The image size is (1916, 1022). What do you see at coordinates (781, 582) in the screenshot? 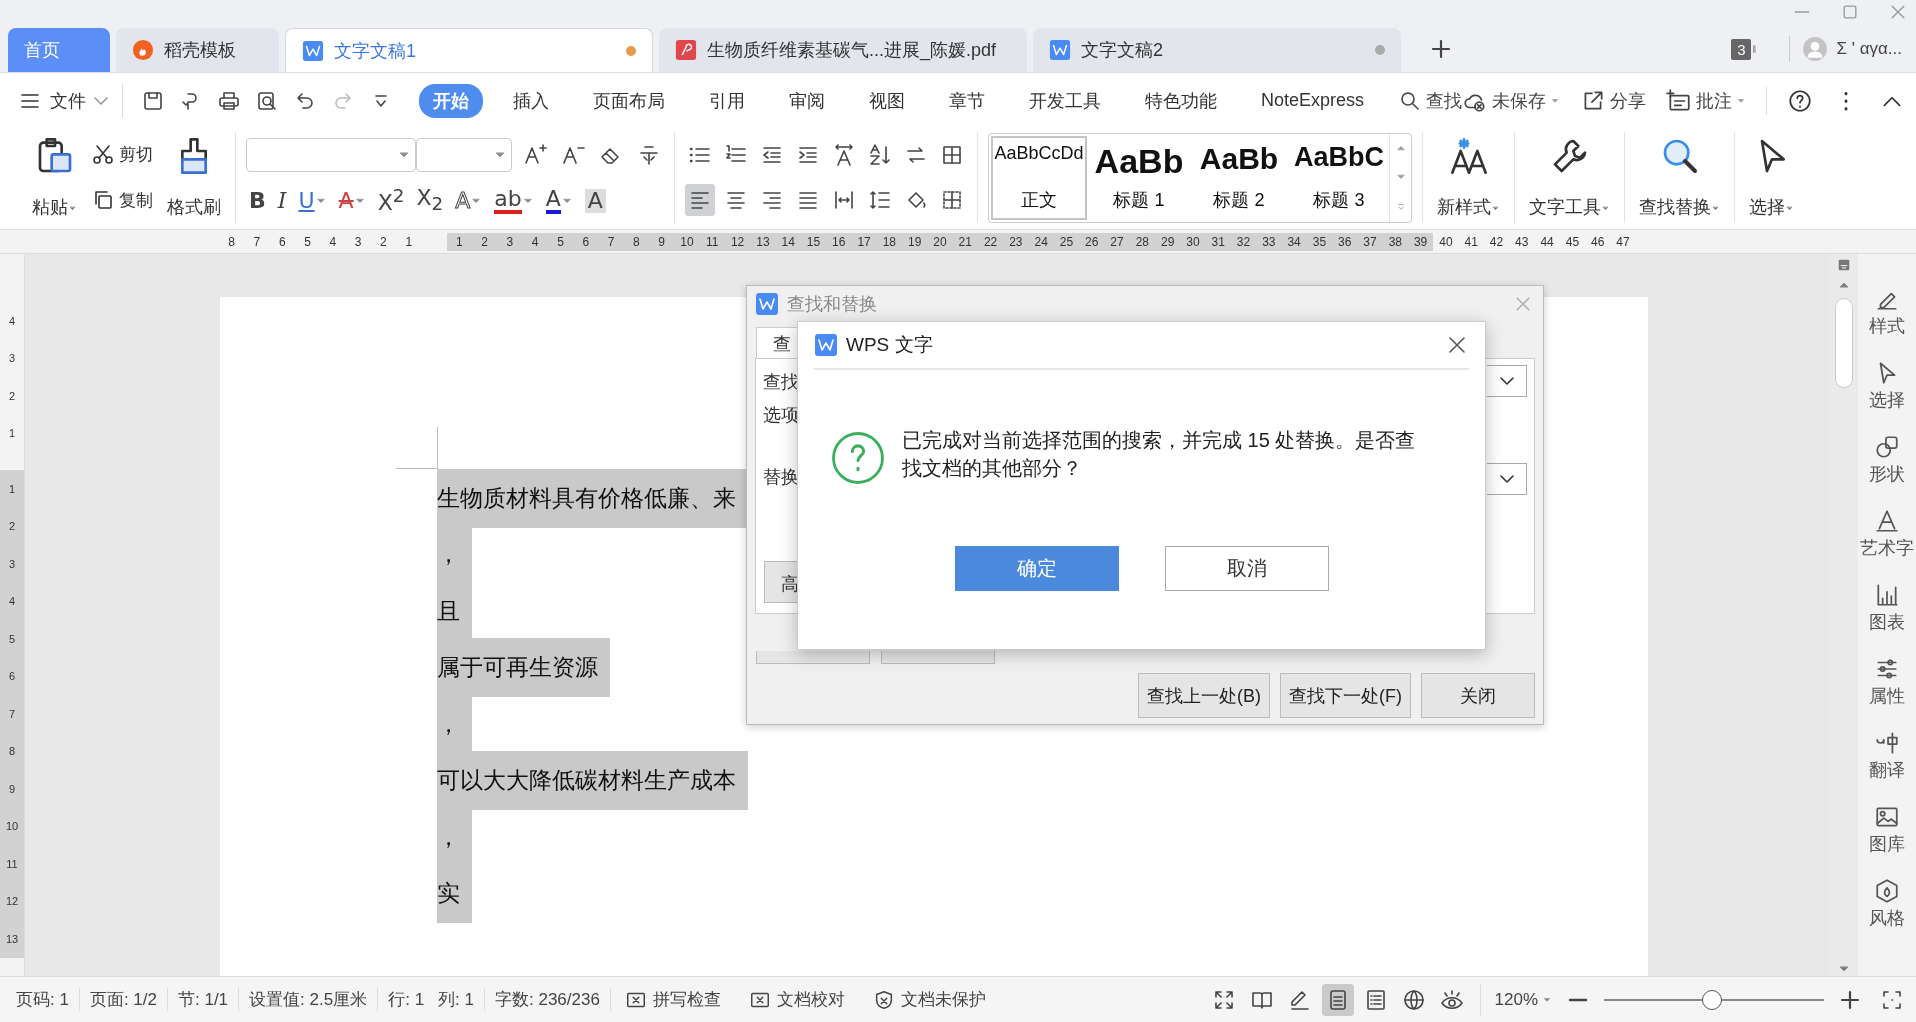
I see `advanced-button: 高` at bounding box center [781, 582].